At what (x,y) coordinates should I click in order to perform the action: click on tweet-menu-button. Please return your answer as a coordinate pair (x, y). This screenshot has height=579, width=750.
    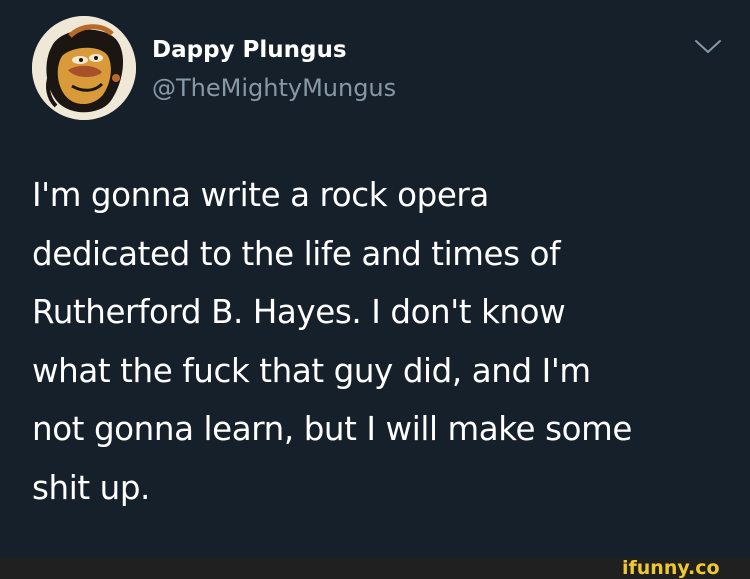
    Looking at the image, I should click on (708, 47).